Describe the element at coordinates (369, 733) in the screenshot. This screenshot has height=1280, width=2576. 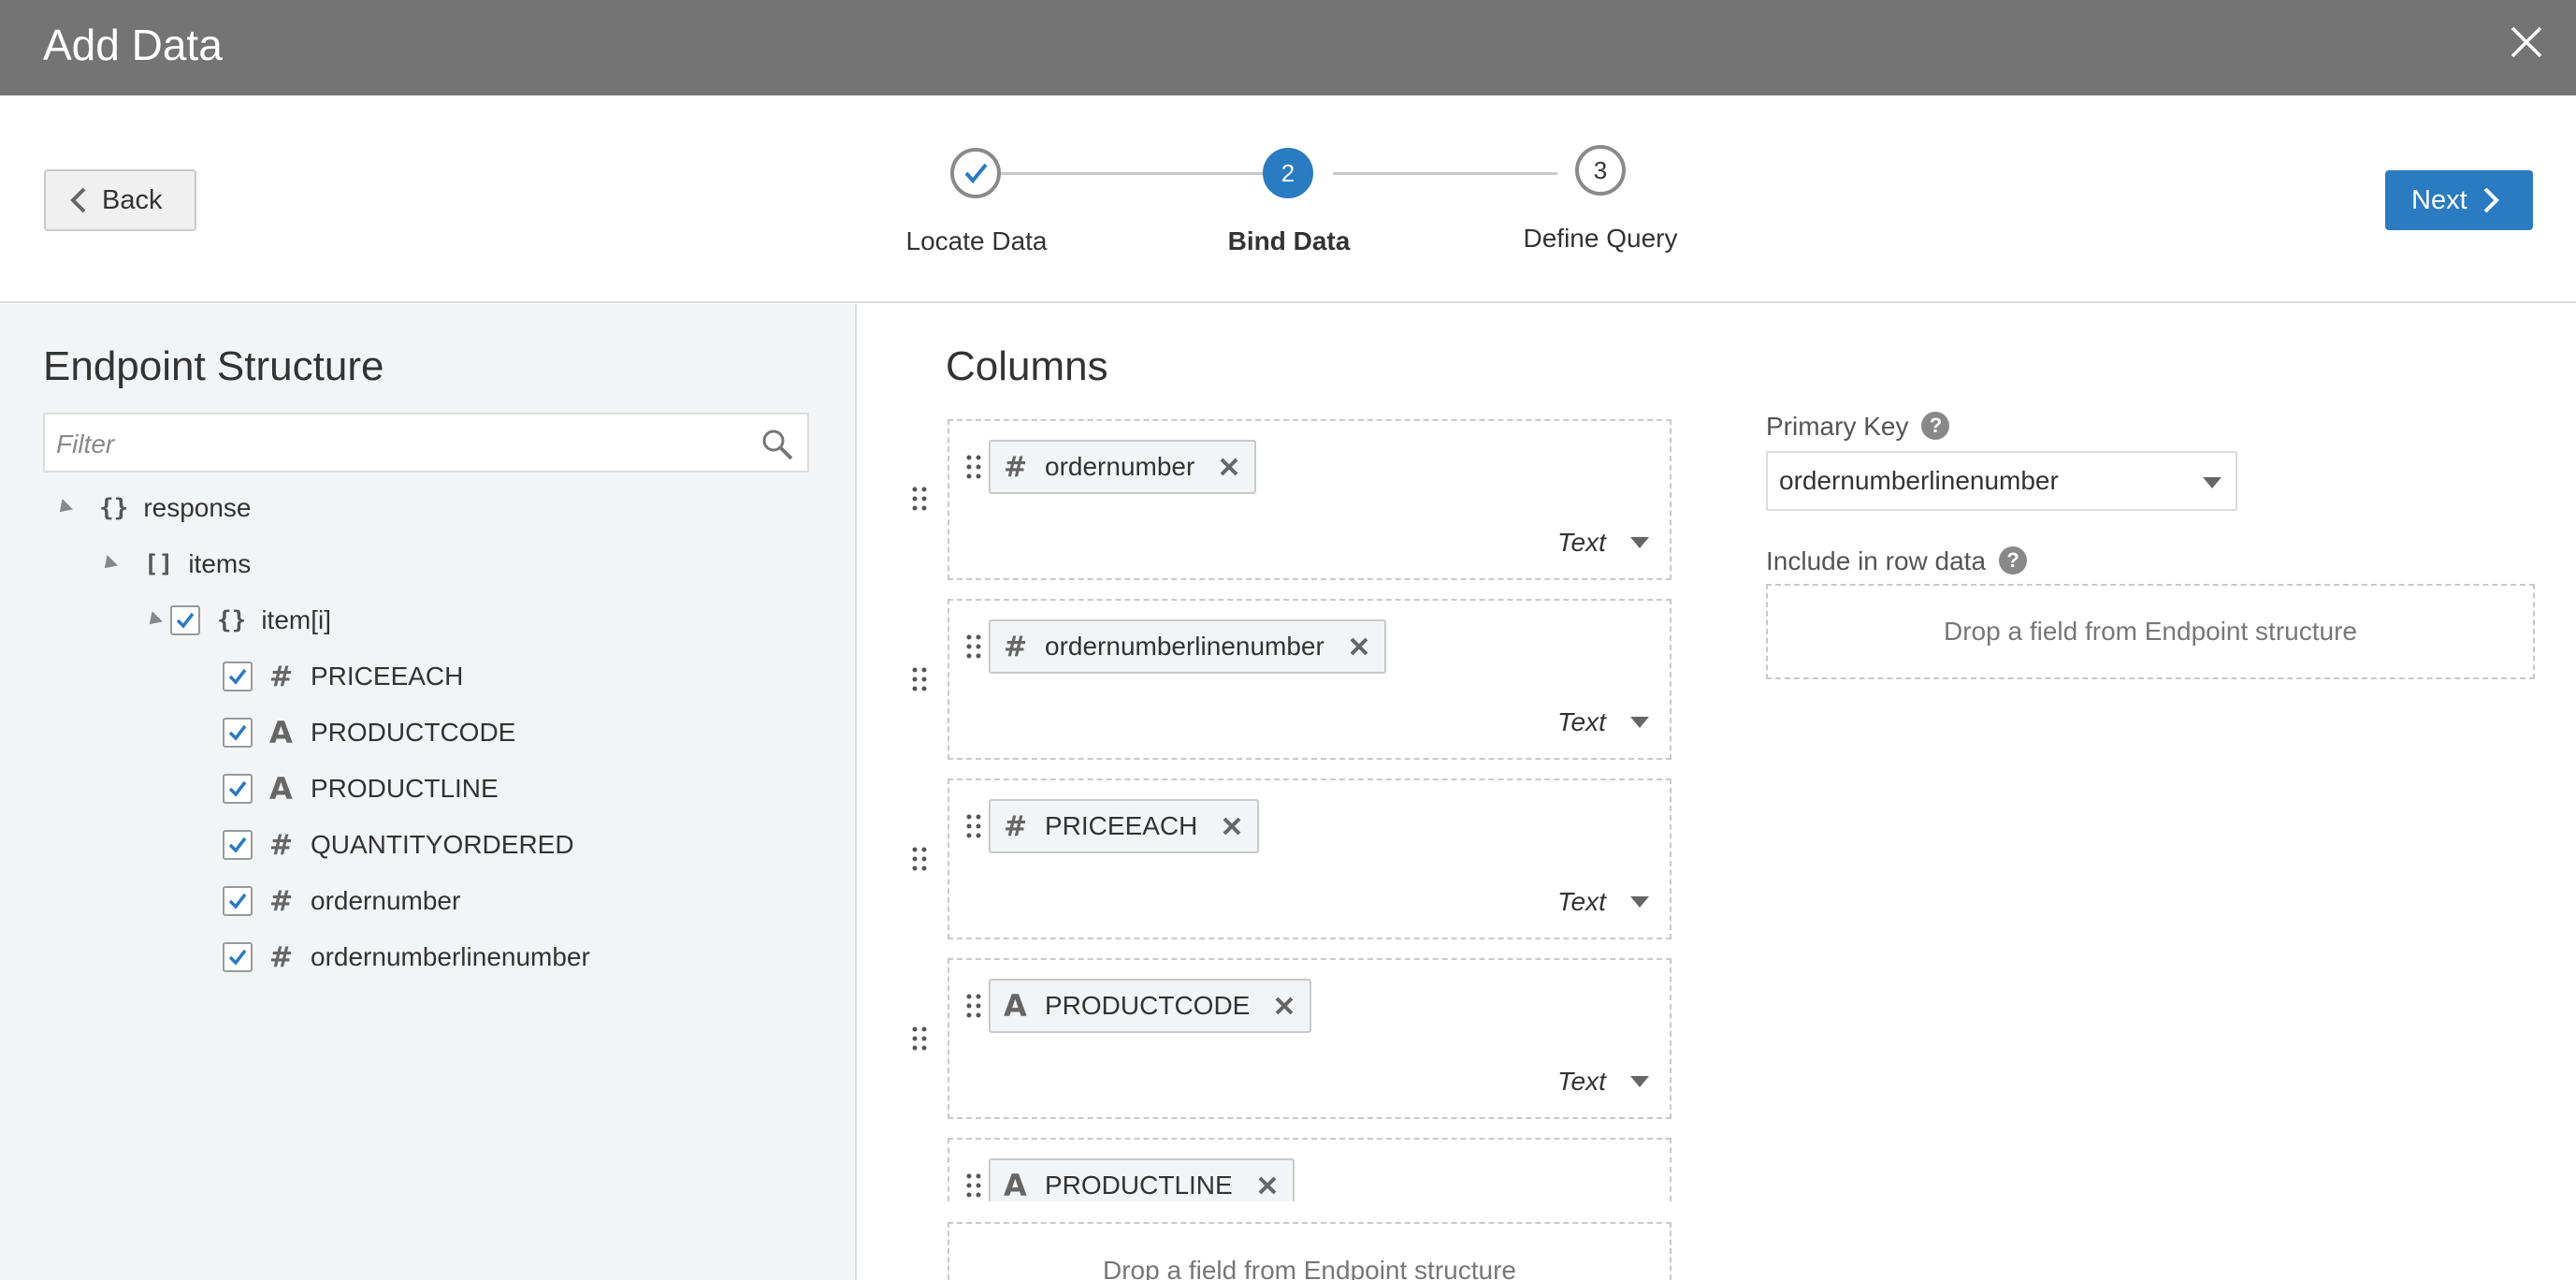
I see `tree-field-productcode: A PRODUCTCODE` at that location.